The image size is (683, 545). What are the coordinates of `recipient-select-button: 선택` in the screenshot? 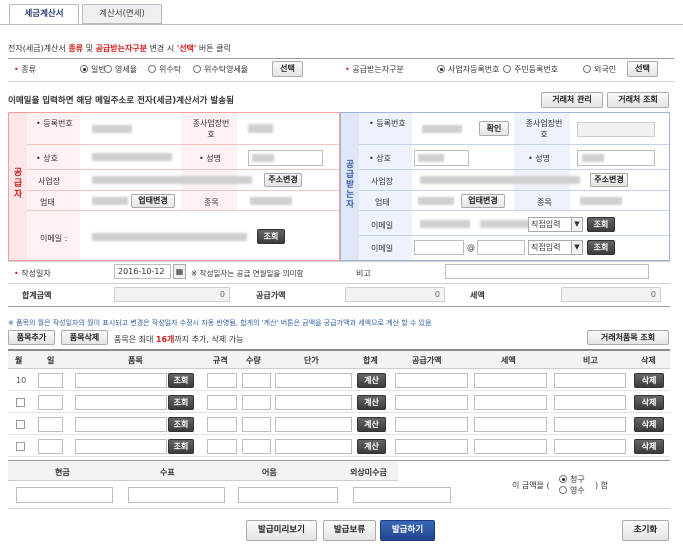 It's located at (642, 69).